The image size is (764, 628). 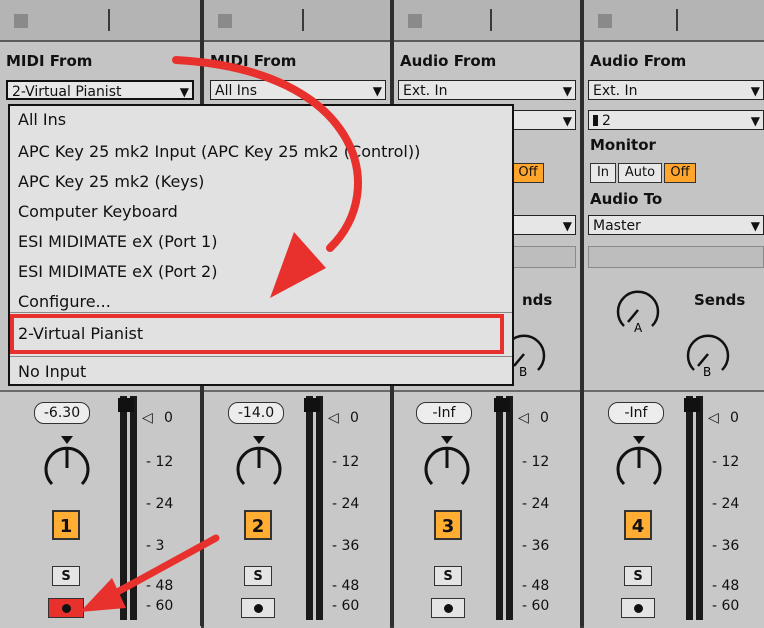 I want to click on arrow-head-curve, so click(x=298, y=265).